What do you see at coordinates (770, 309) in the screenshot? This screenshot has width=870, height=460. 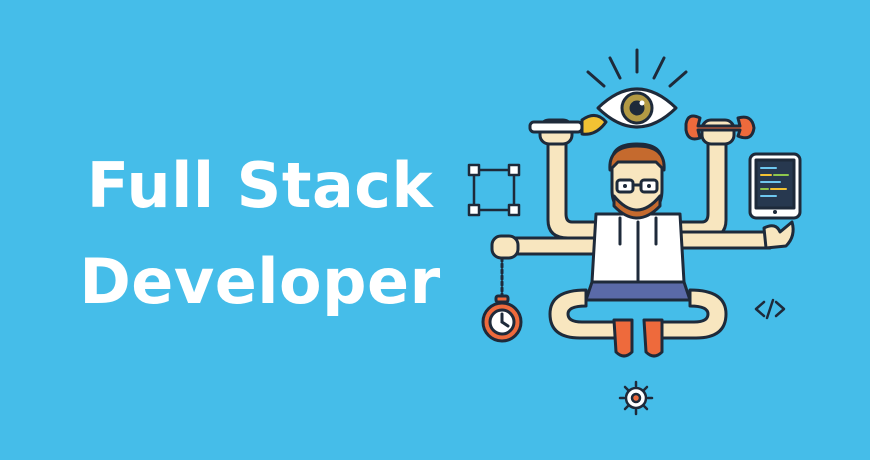 I see `code-brackets-icon` at bounding box center [770, 309].